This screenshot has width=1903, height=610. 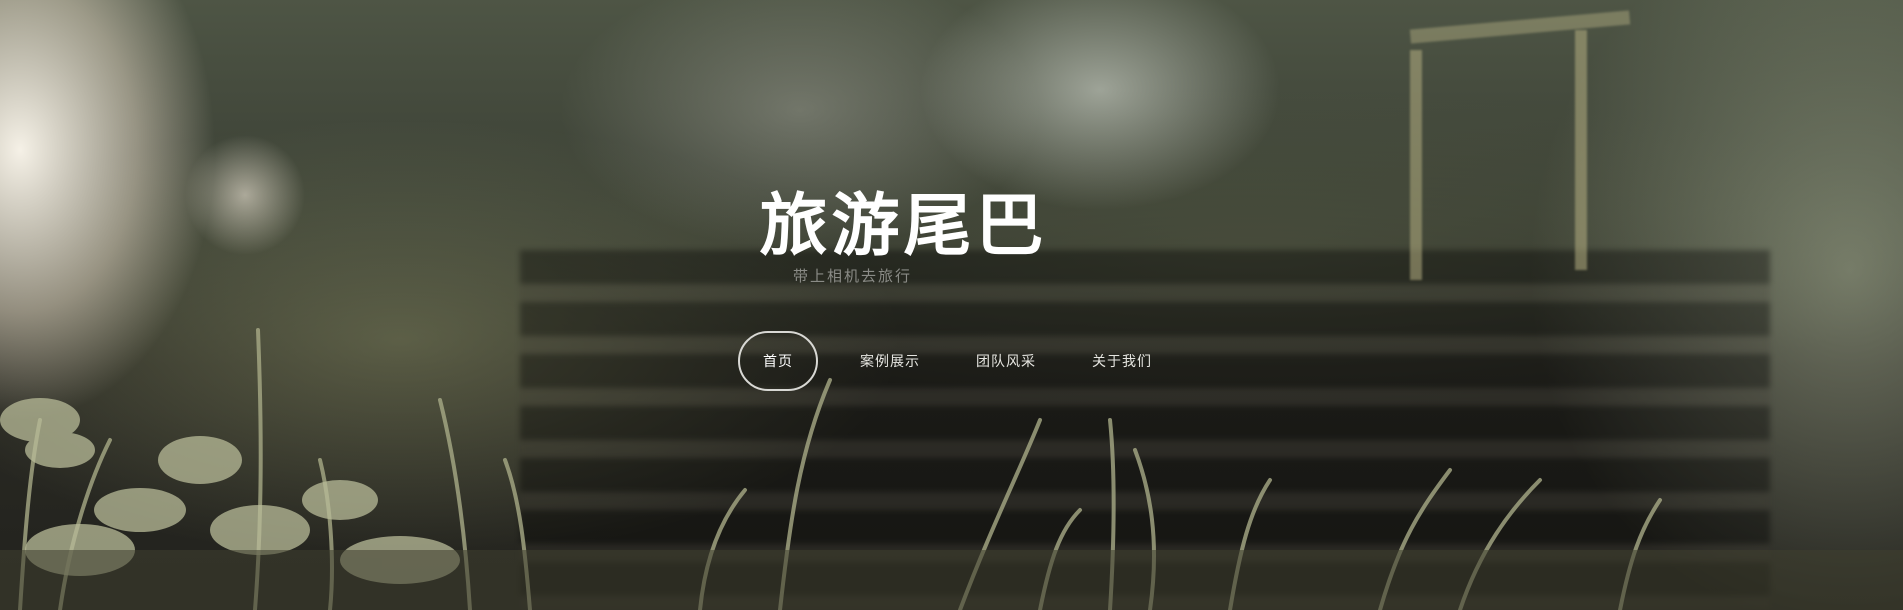 I want to click on main-nav: 首页 案例展示 团队风采 关于我们, so click(x=966, y=361).